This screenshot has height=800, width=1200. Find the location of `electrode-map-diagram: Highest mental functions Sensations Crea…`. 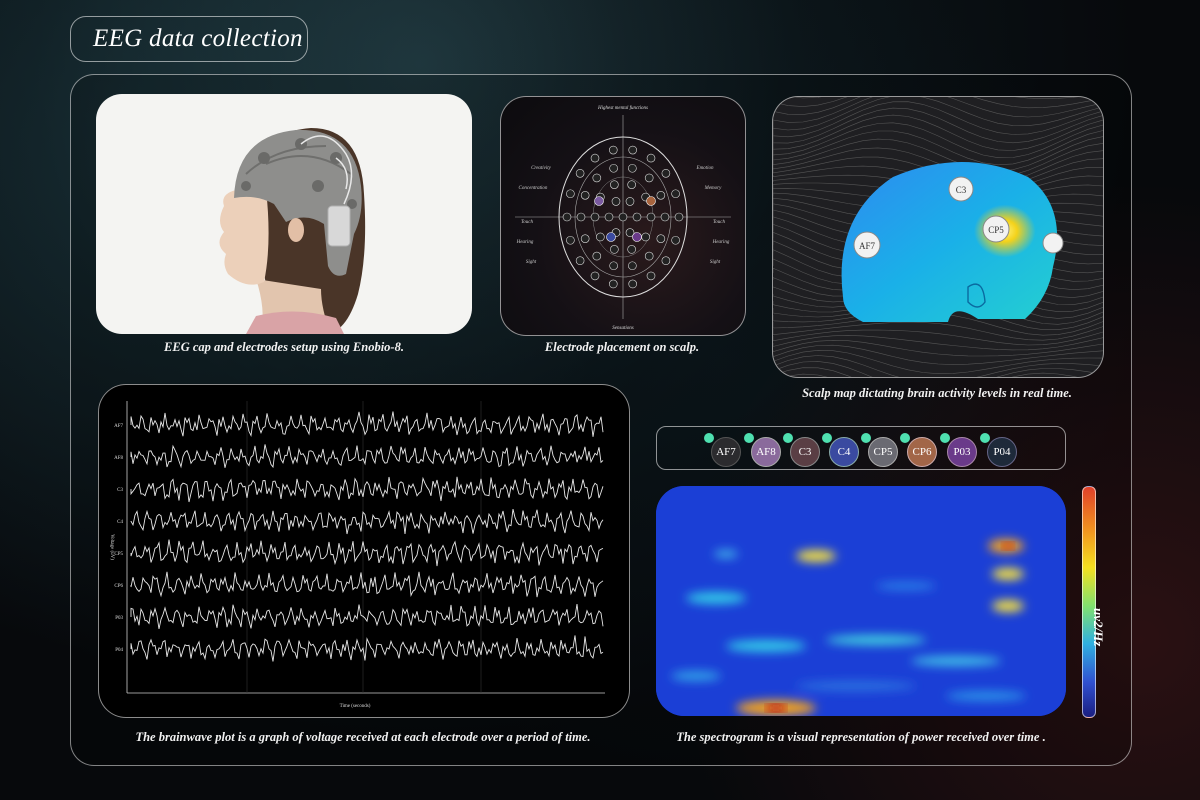

electrode-map-diagram: Highest mental functions Sensations Crea… is located at coordinates (623, 218).